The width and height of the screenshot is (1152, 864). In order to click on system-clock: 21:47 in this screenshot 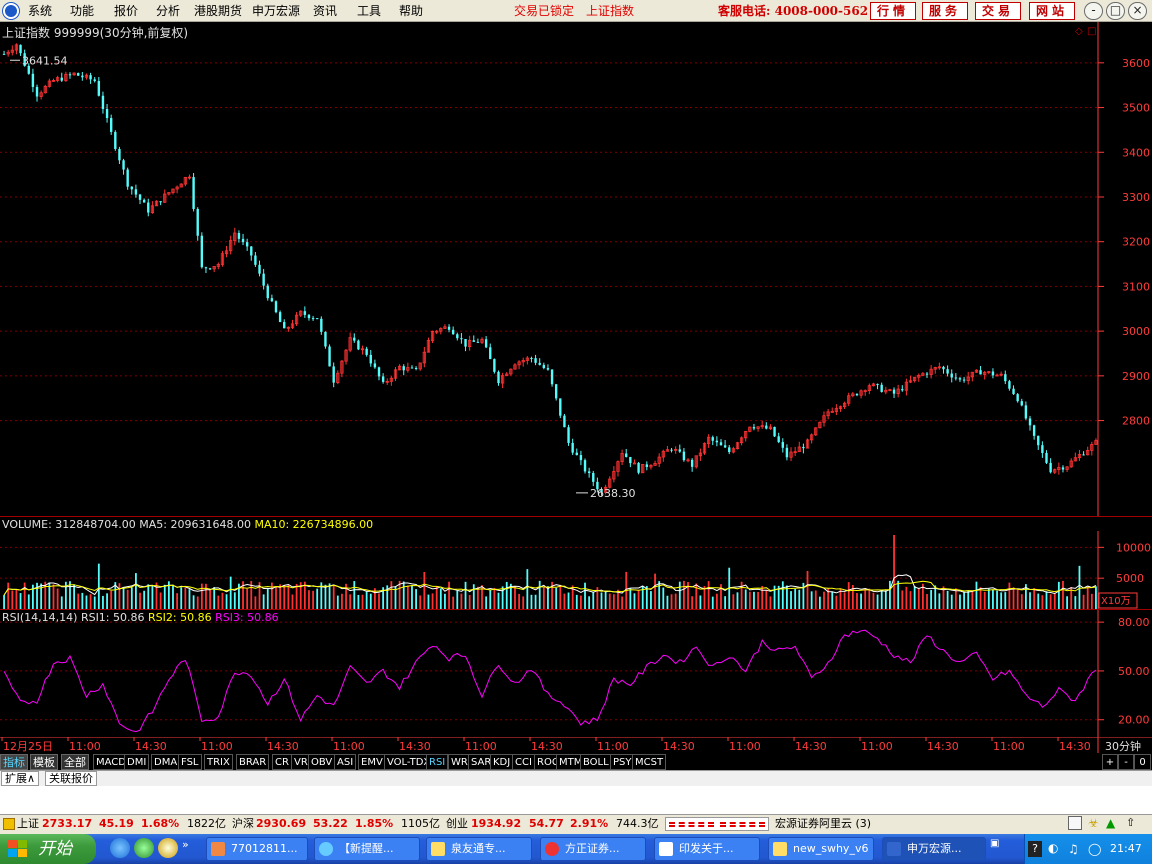, I will do `click(1126, 848)`.